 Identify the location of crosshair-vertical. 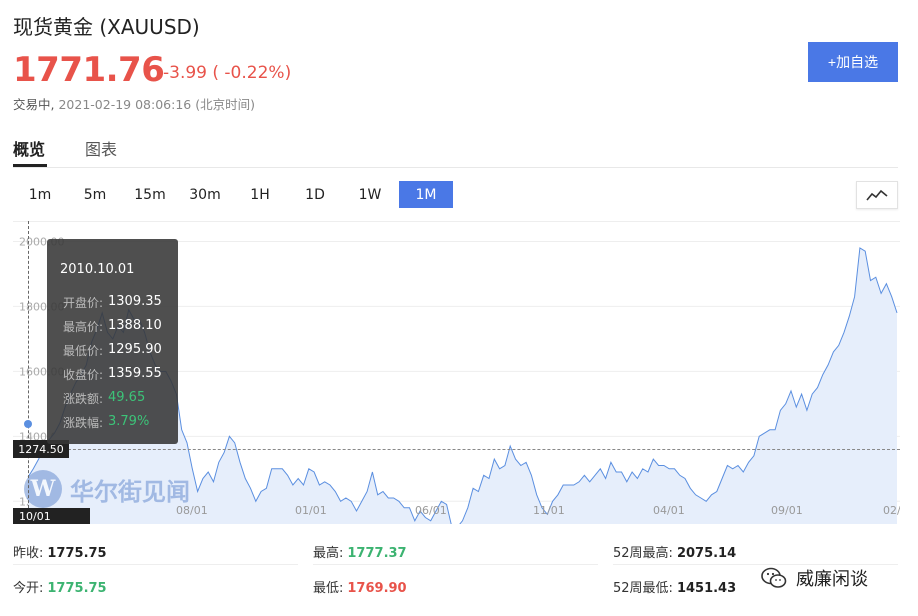
(28, 372).